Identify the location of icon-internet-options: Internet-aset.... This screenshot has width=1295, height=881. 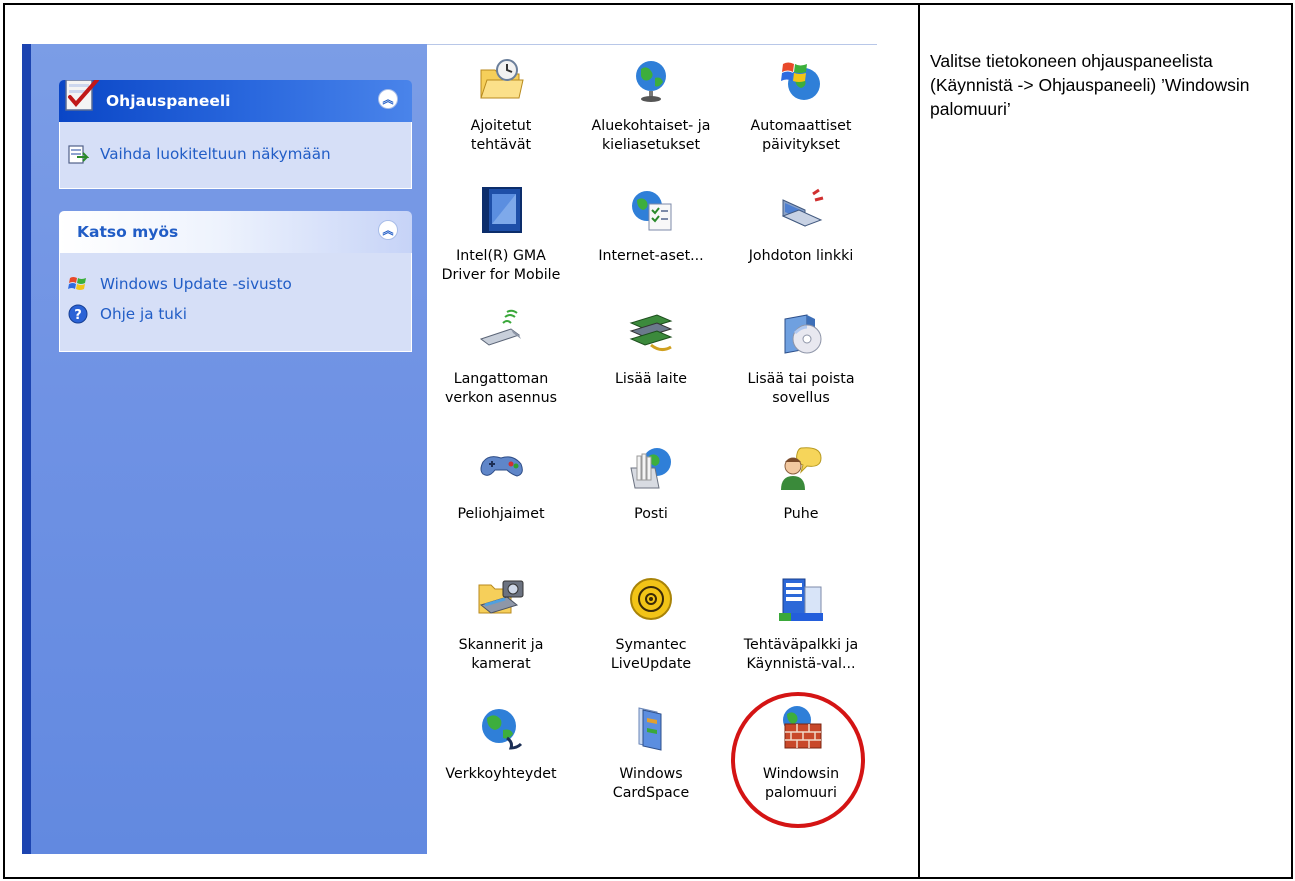
(651, 226).